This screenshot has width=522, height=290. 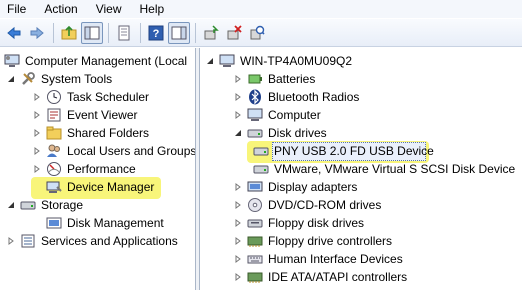 I want to click on properties-button, so click(x=124, y=33).